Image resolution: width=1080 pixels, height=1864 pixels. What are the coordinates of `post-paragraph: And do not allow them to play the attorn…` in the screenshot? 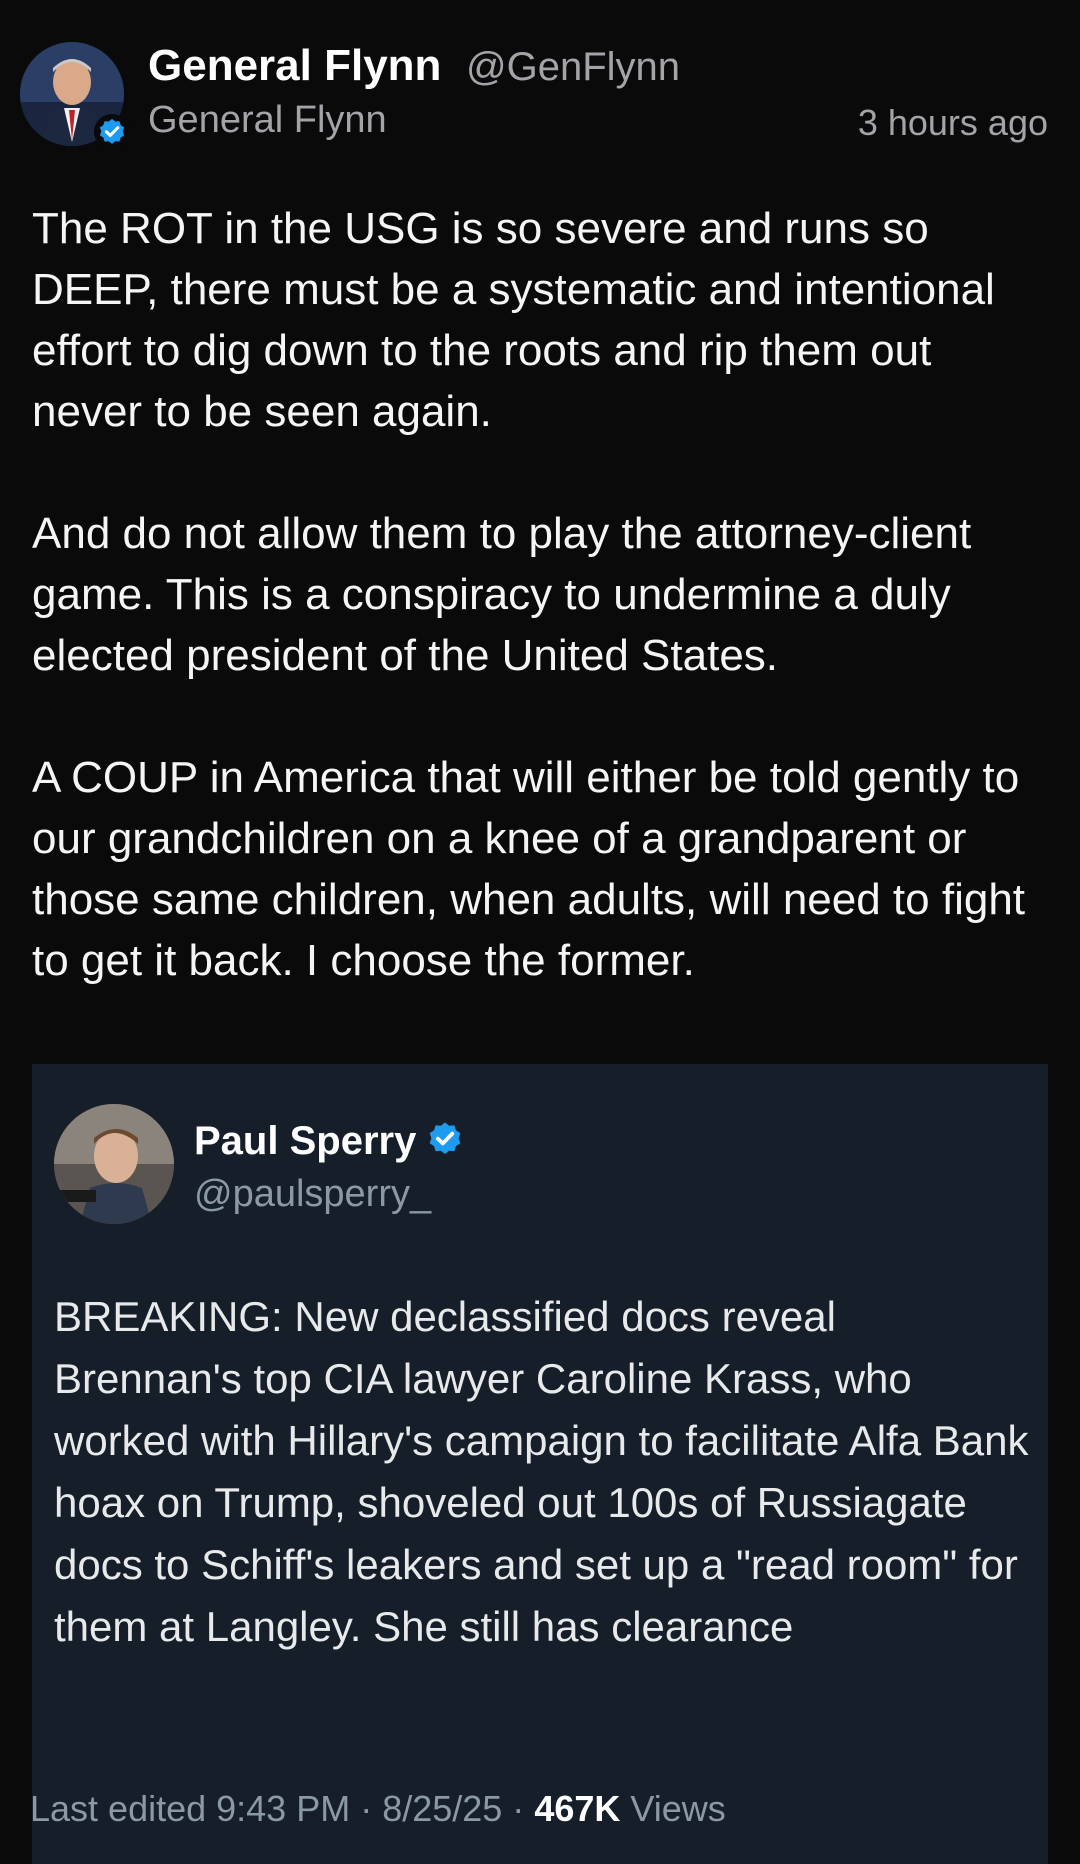 It's located at (502, 594).